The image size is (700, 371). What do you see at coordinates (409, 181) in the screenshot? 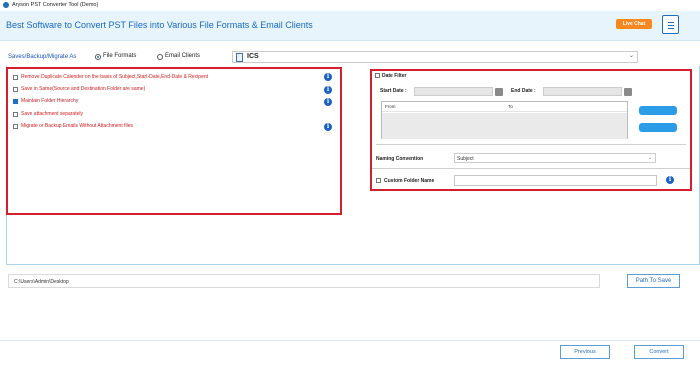
I see `custom-folder-label: Custom Folder Name` at bounding box center [409, 181].